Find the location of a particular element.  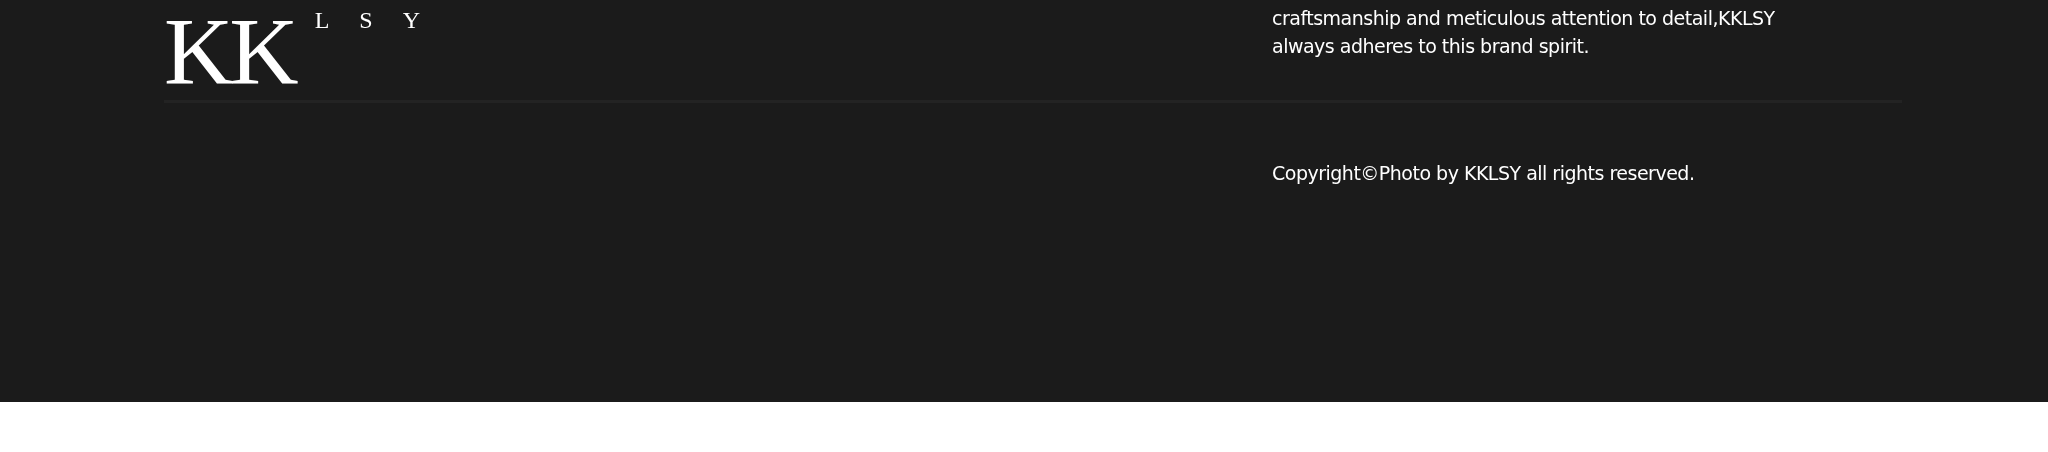

copyright-text: Copyright©Photo by KKLSY all rights reserved. is located at coordinates (1484, 173).